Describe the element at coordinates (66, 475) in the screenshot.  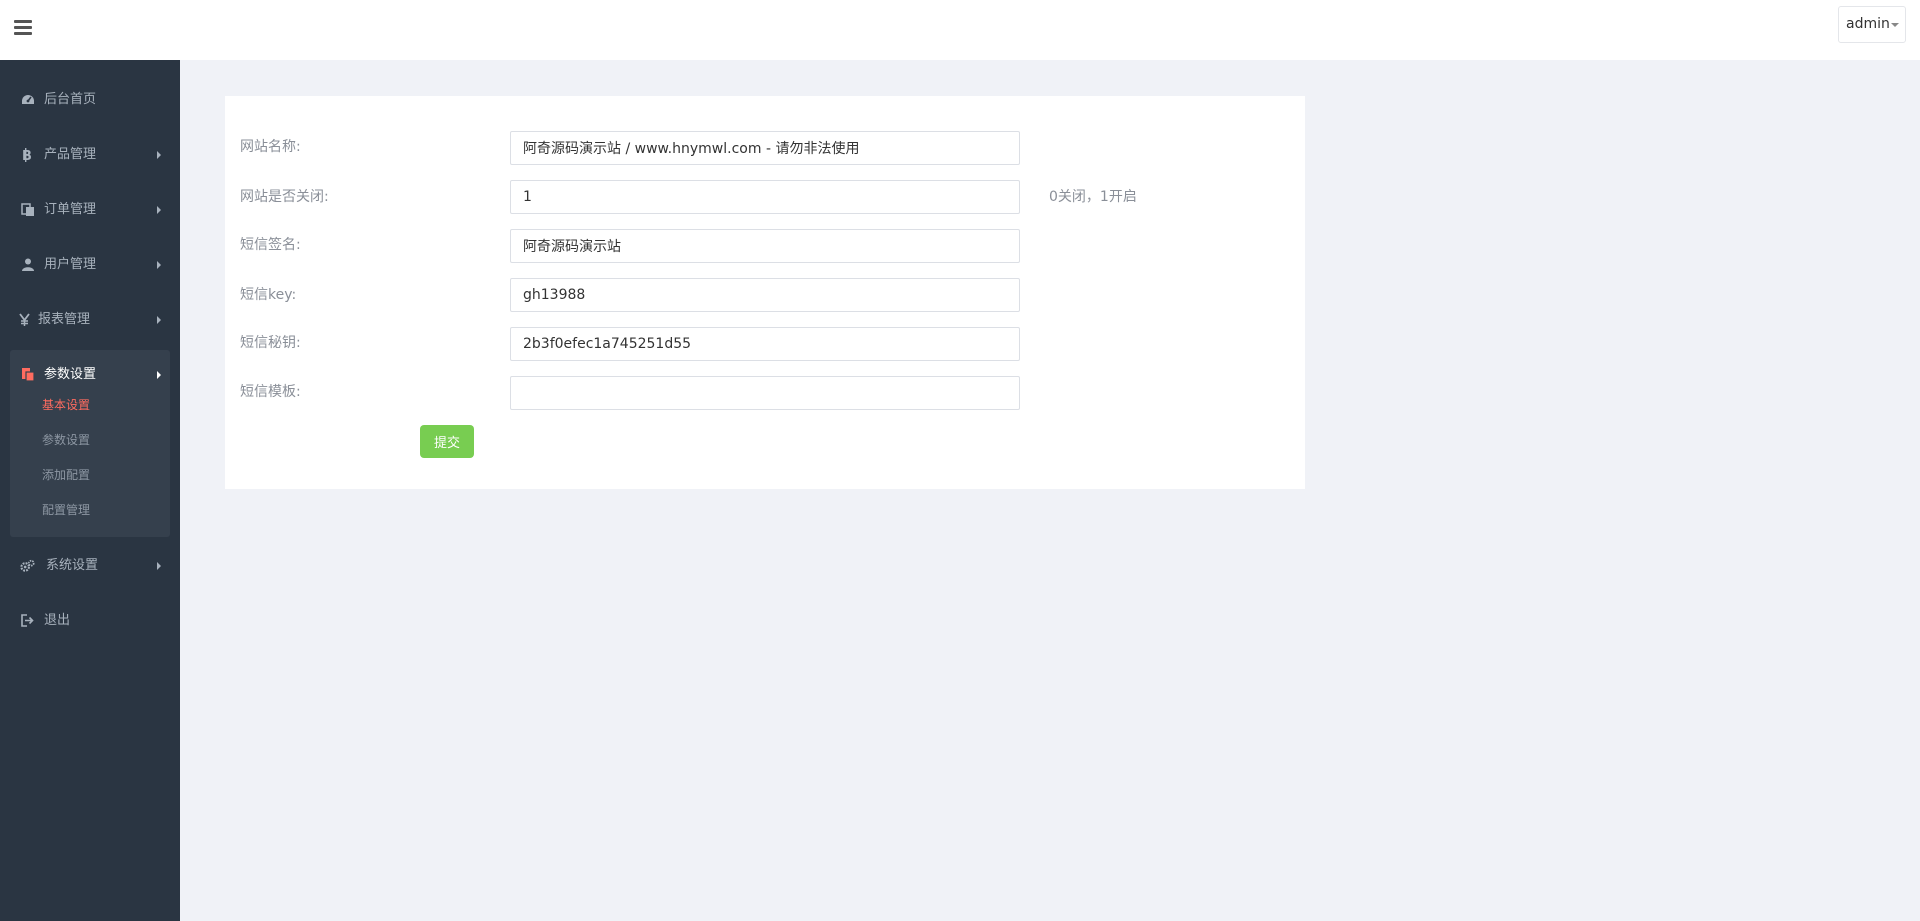
I see `sub-item-add-config: 添加配置` at that location.